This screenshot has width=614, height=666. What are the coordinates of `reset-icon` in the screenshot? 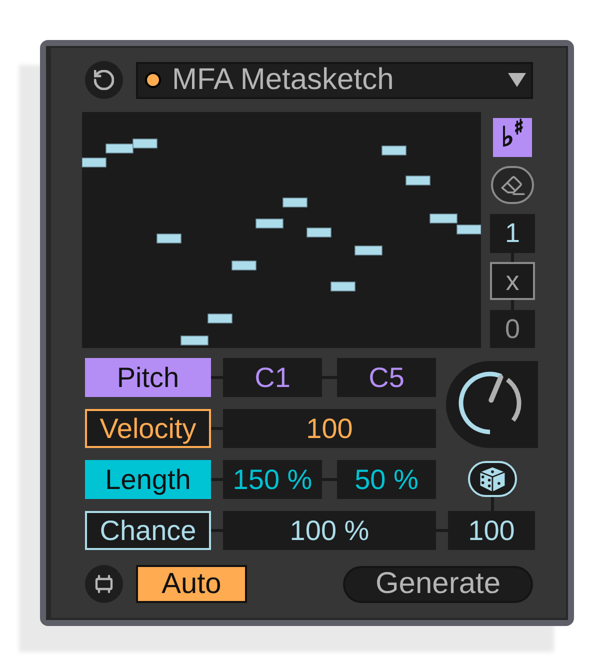 It's located at (104, 80).